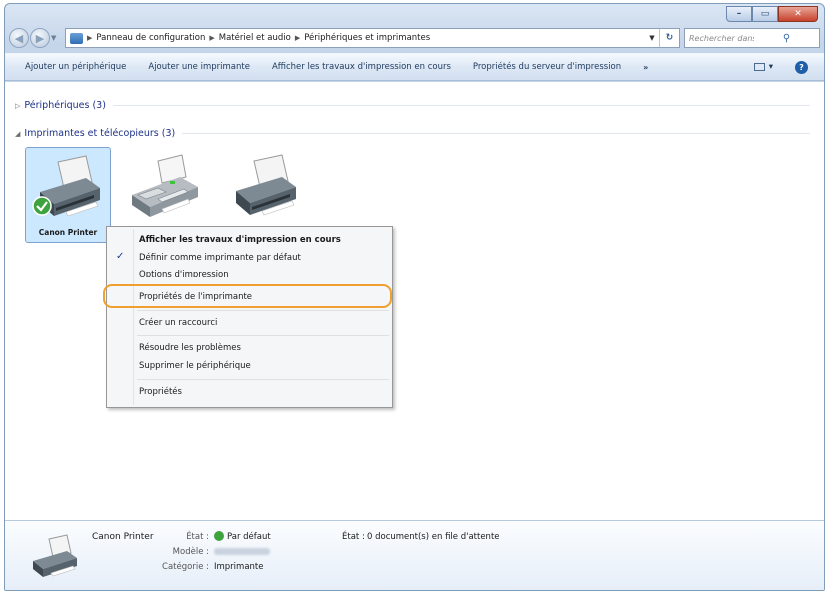 The image size is (829, 595). What do you see at coordinates (65, 105) in the screenshot?
I see `group-title-devices: Périphériques (3)` at bounding box center [65, 105].